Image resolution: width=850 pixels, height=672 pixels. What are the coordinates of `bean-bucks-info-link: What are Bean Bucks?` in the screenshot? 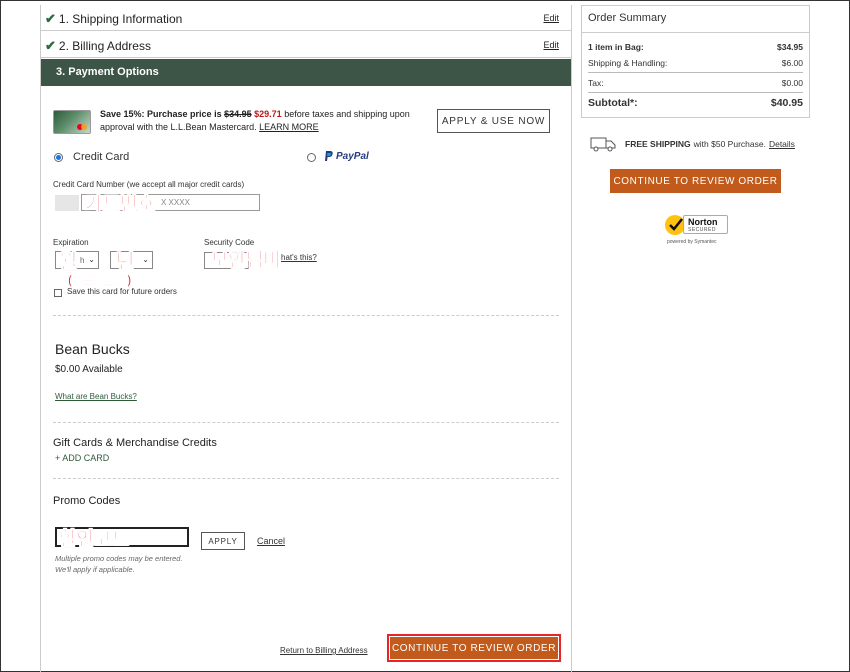 It's located at (96, 396).